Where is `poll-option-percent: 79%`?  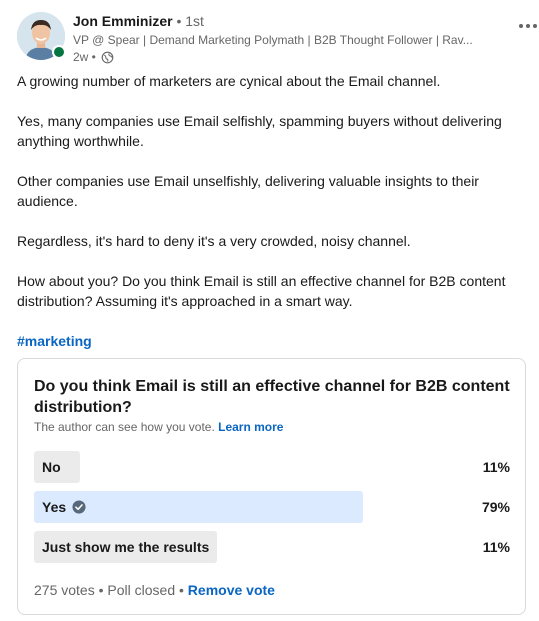
poll-option-percent: 79% is located at coordinates (495, 507).